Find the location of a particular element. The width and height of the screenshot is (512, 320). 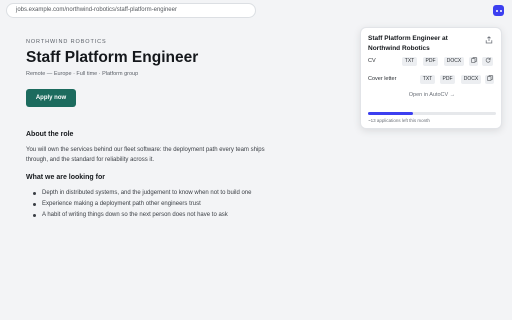

quota-progress-bar is located at coordinates (432, 113).